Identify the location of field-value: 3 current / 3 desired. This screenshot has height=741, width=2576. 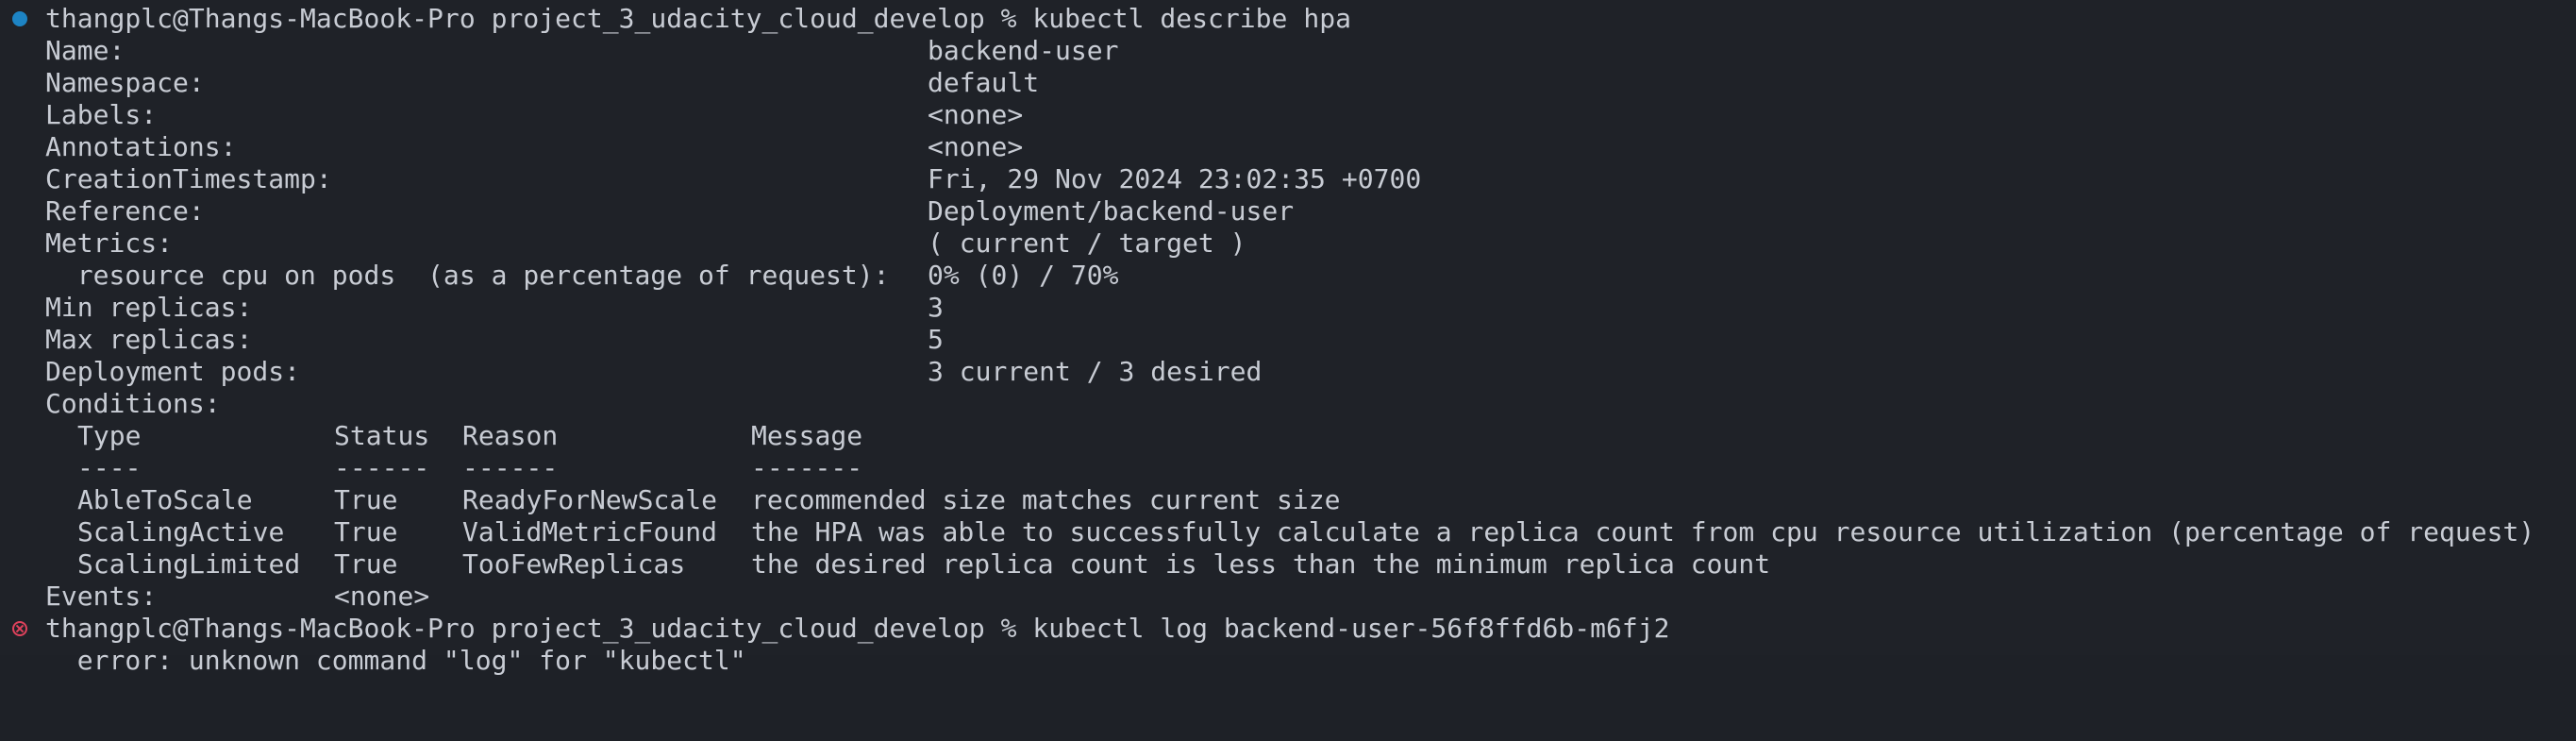
(1095, 371).